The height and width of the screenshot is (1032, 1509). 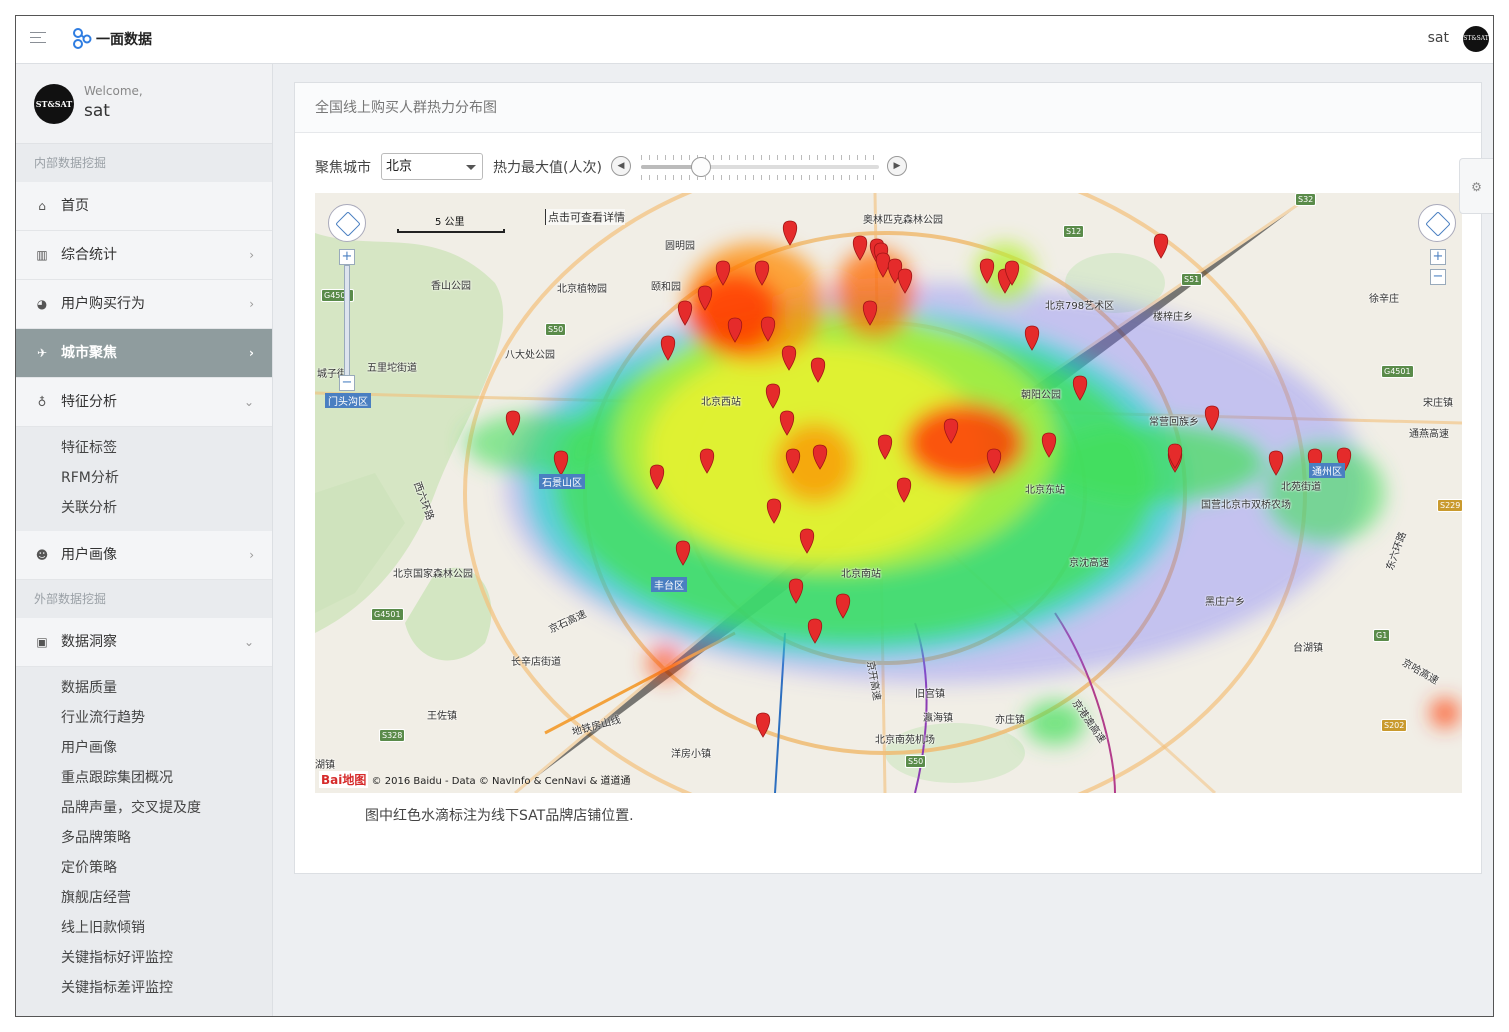 What do you see at coordinates (1306, 199) in the screenshot?
I see `road-badge: S32` at bounding box center [1306, 199].